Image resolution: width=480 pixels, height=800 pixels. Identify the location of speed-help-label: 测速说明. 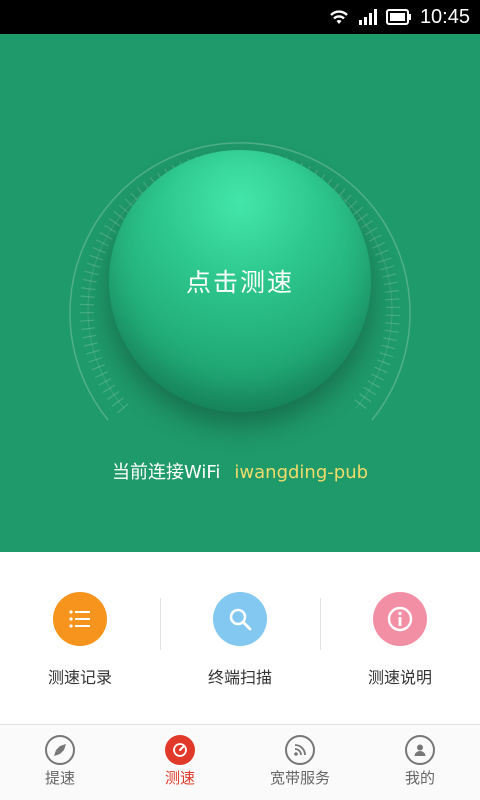
(399, 677).